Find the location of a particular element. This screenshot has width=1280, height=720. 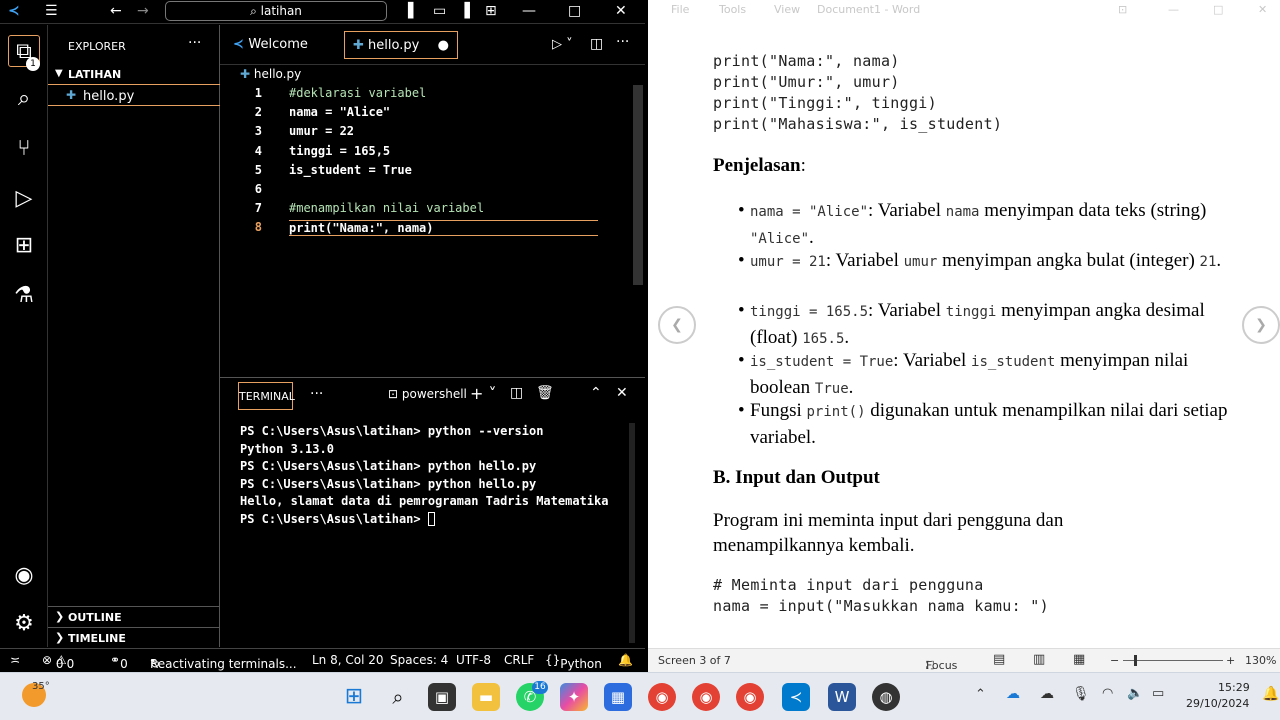

clock-time: 15:29 is located at coordinates (1234, 687).